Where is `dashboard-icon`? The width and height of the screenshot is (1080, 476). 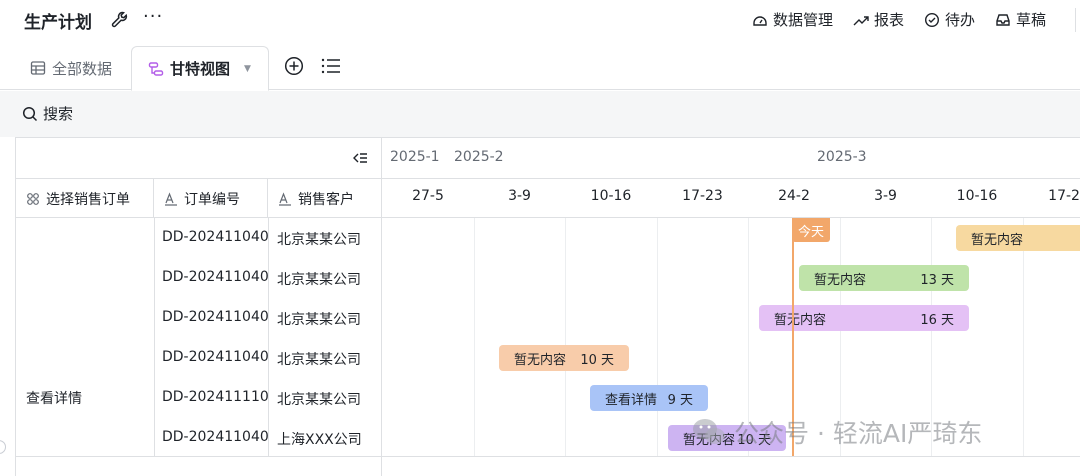 dashboard-icon is located at coordinates (760, 20).